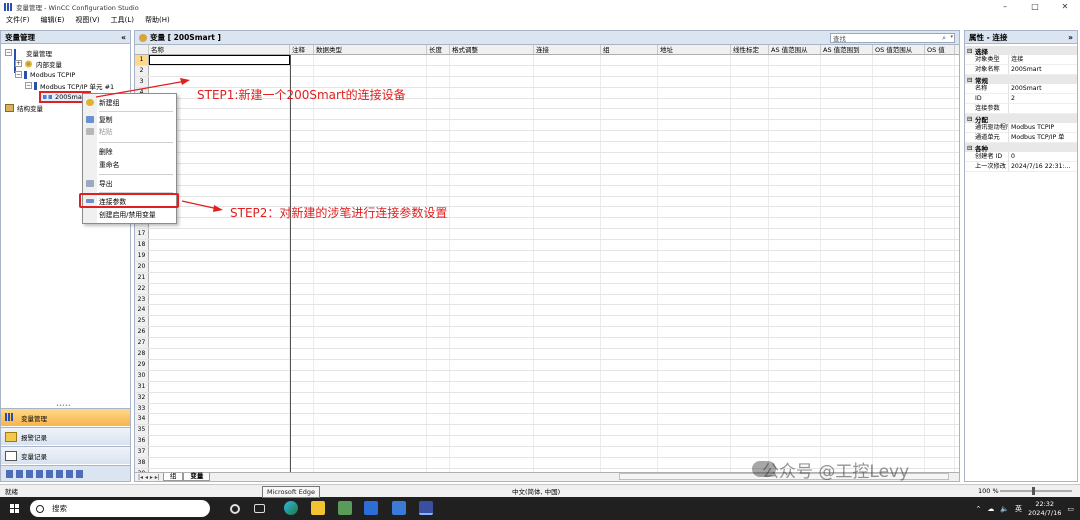 The image size is (1080, 520). I want to click on search-input: 查找 ⌕ ▾, so click(892, 38).